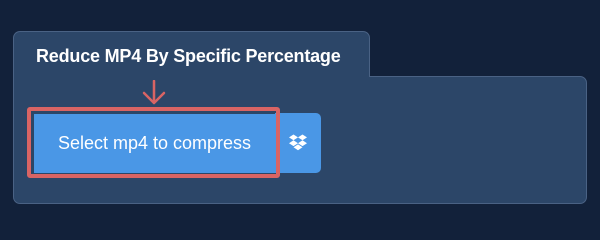 The width and height of the screenshot is (600, 240). Describe the element at coordinates (154, 92) in the screenshot. I see `down-arrow-icon` at that location.